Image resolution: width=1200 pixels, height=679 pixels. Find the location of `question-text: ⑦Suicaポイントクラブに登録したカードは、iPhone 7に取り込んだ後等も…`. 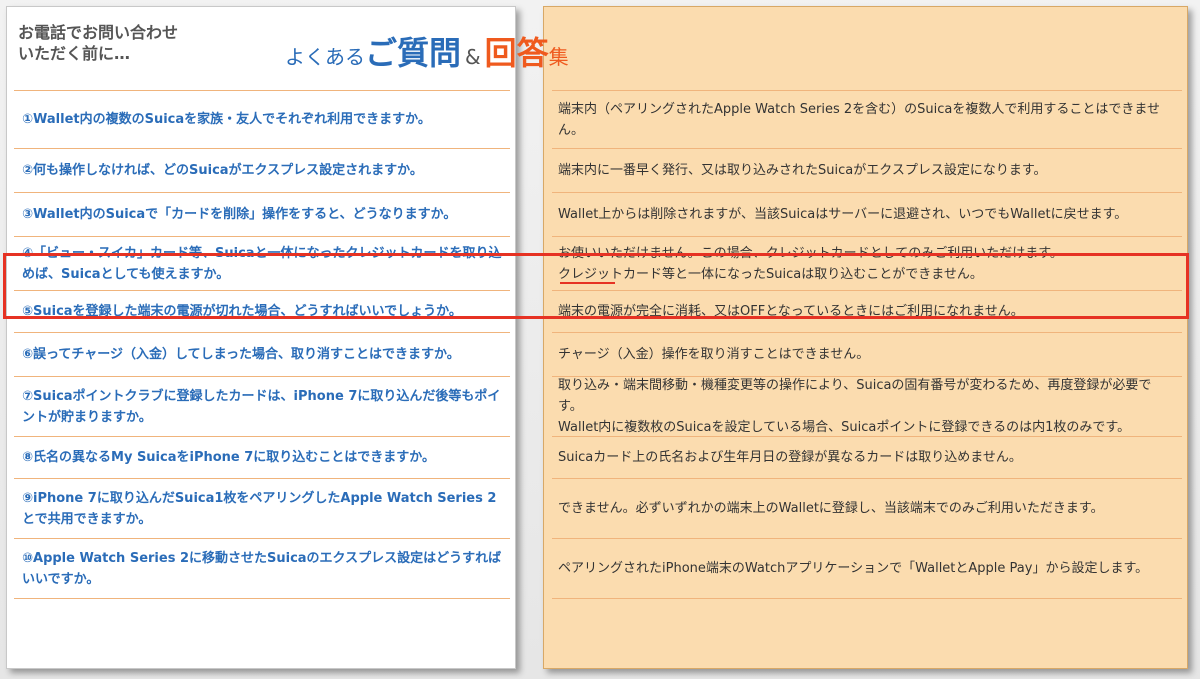

question-text: ⑦Suicaポイントクラブに登録したカードは、iPhone 7に取り込んだ後等も… is located at coordinates (261, 406).